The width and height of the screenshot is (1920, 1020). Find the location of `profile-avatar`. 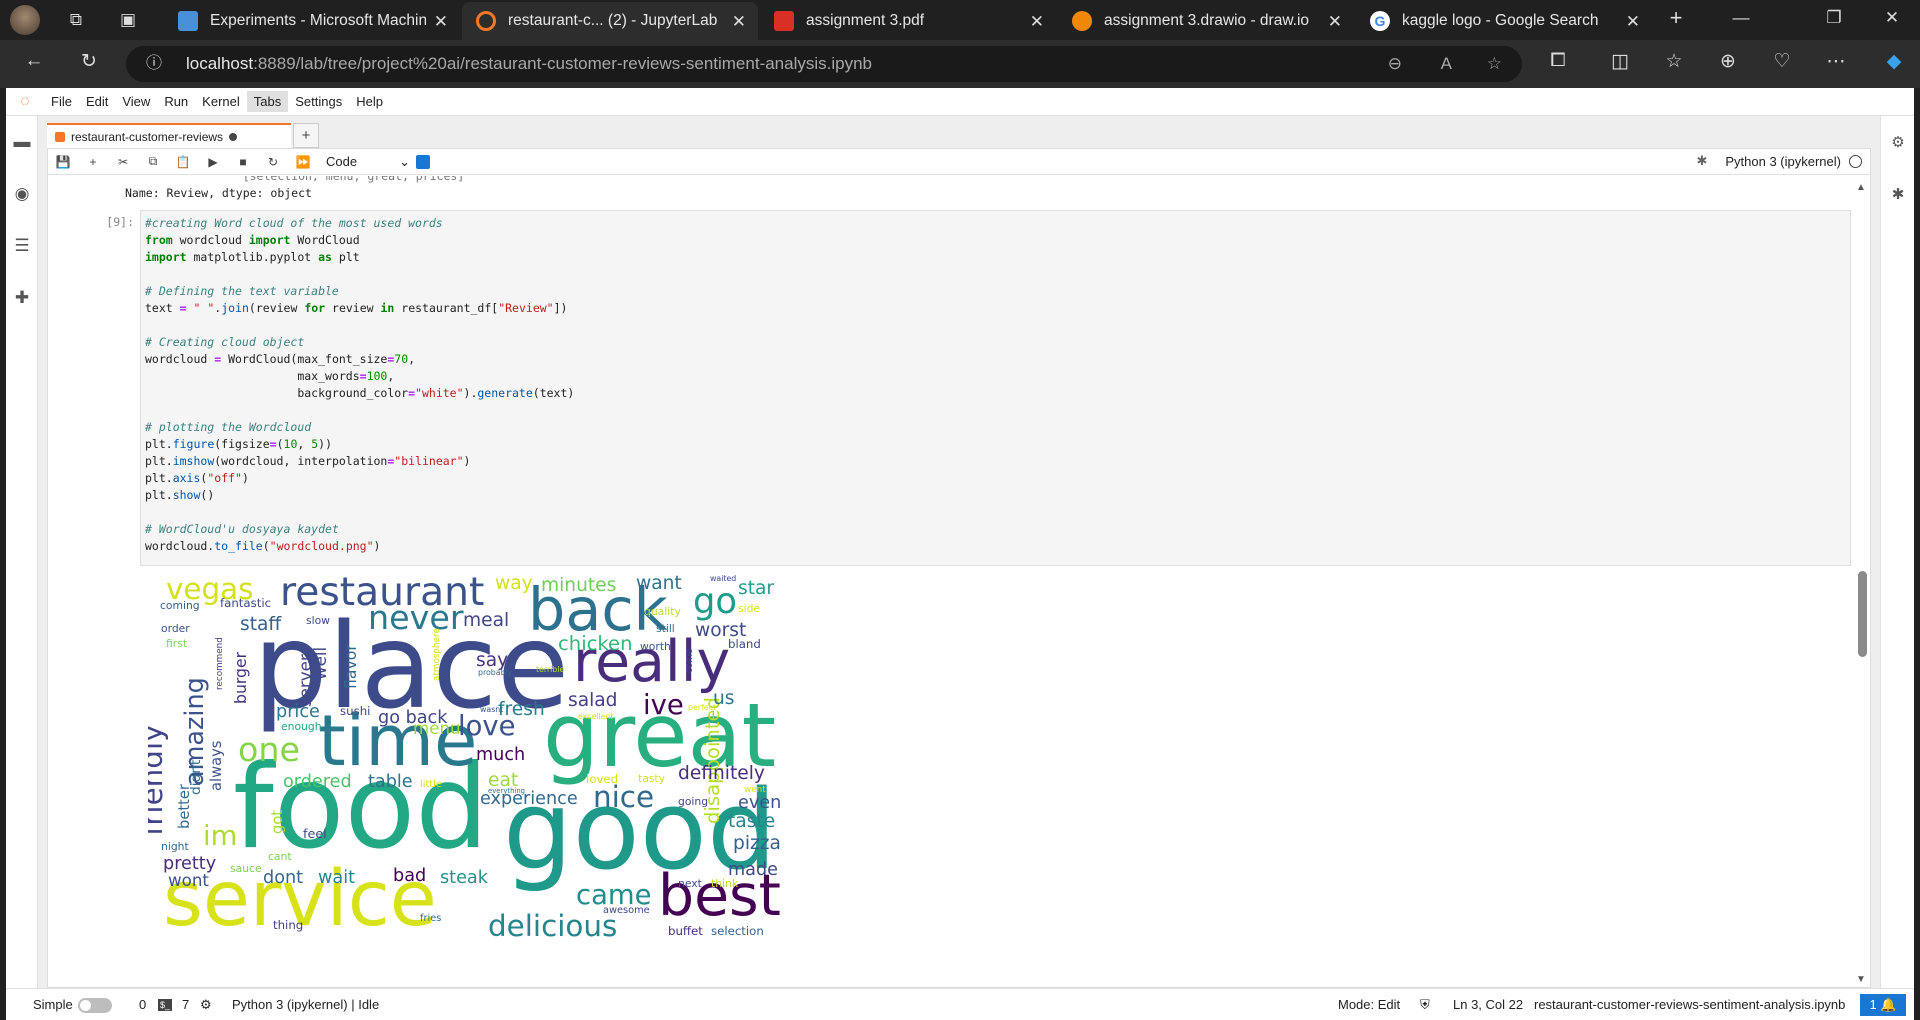

profile-avatar is located at coordinates (25, 20).